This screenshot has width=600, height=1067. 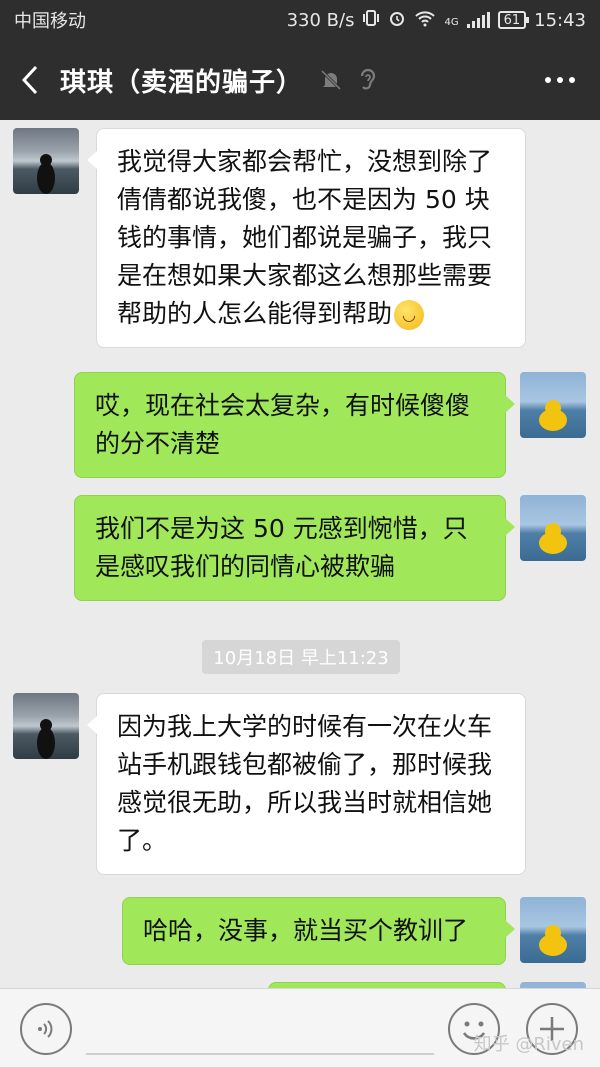 I want to click on message-bubble: 哈哈，没事，就当买个教训了, so click(x=318, y=931).